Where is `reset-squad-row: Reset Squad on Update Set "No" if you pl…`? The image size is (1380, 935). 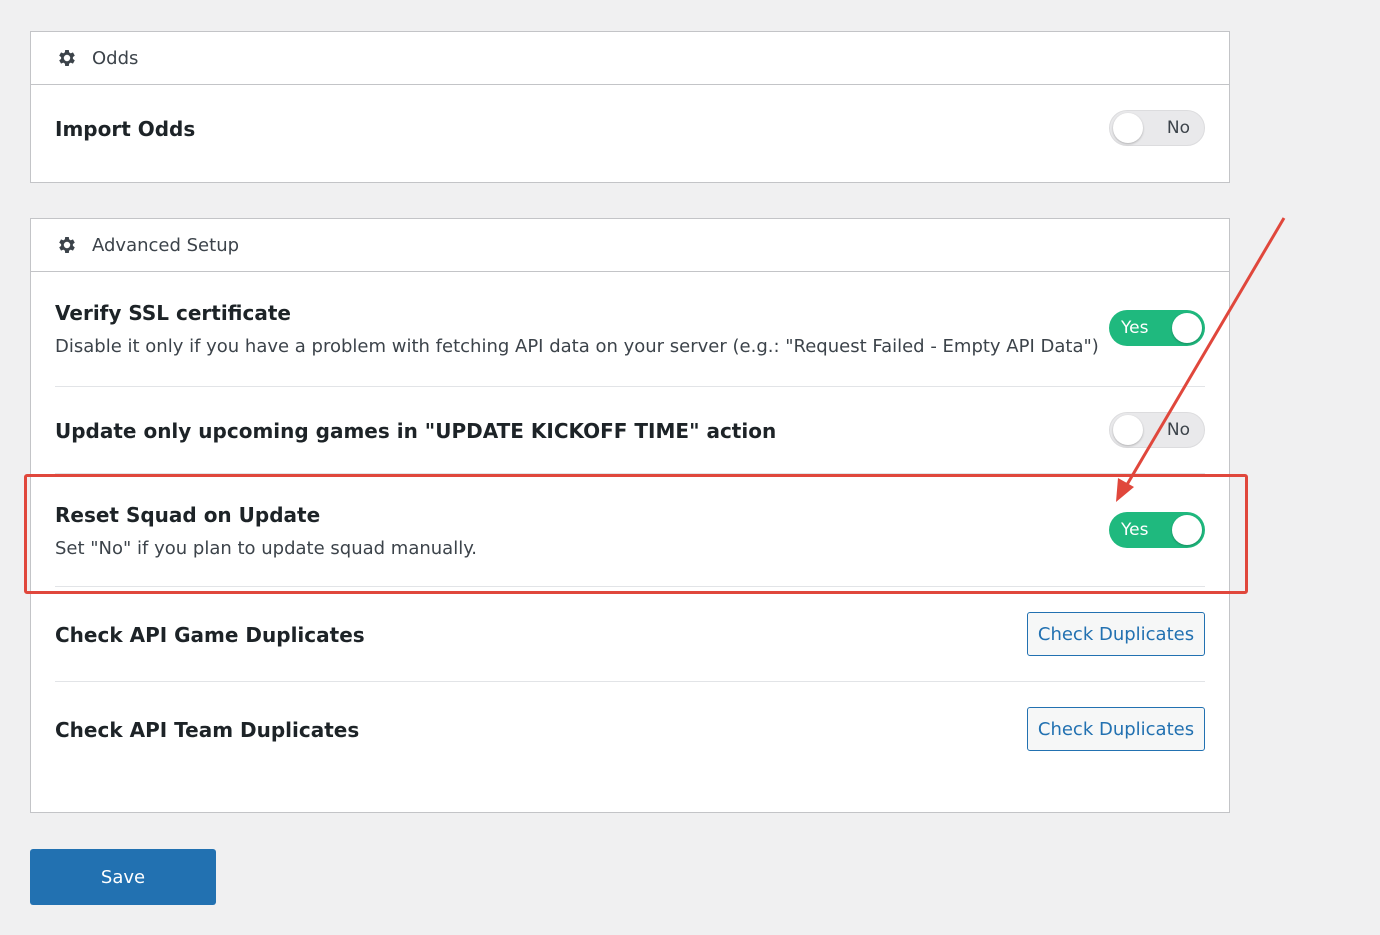 reset-squad-row: Reset Squad on Update Set "No" if you pl… is located at coordinates (630, 533).